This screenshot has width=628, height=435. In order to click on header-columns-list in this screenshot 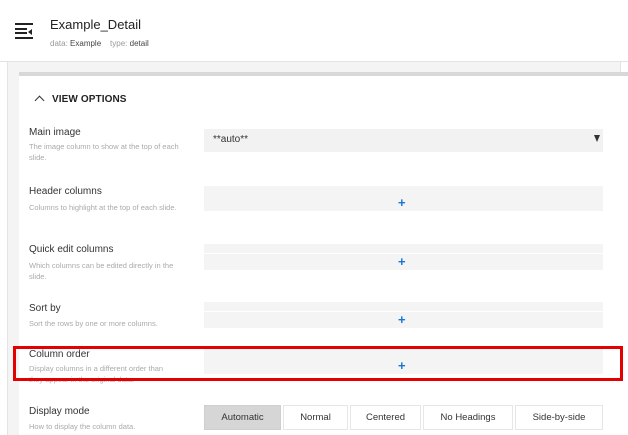, I will do `click(403, 190)`.